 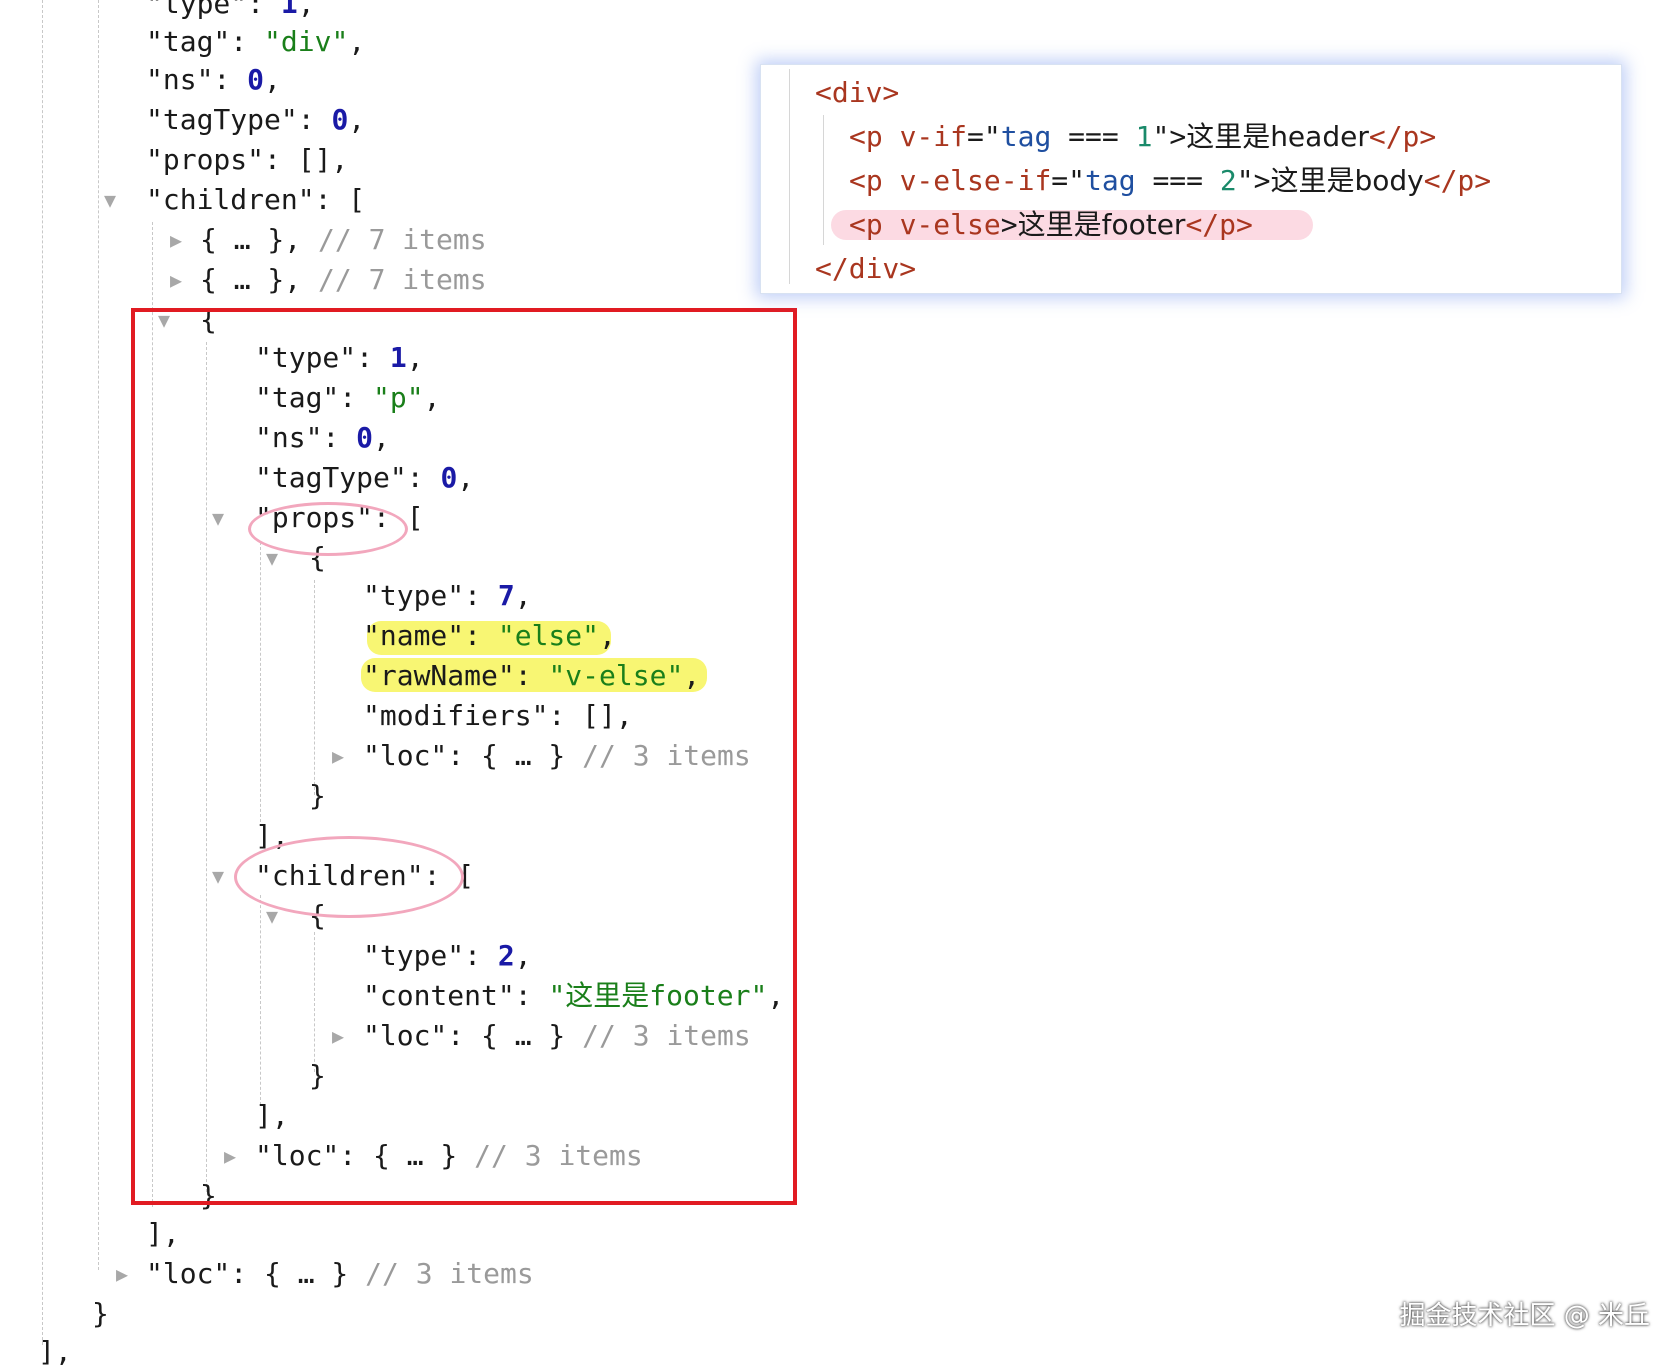 I want to click on json-token: "div", so click(x=306, y=41).